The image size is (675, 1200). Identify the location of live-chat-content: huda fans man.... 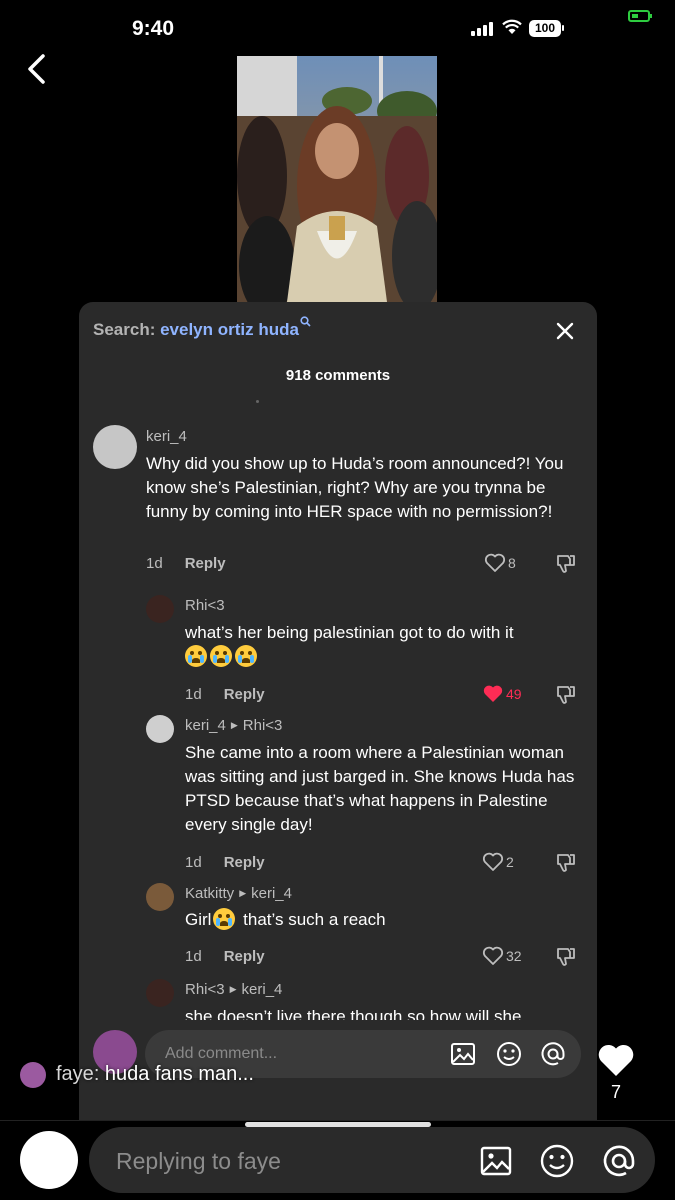
(176, 1074).